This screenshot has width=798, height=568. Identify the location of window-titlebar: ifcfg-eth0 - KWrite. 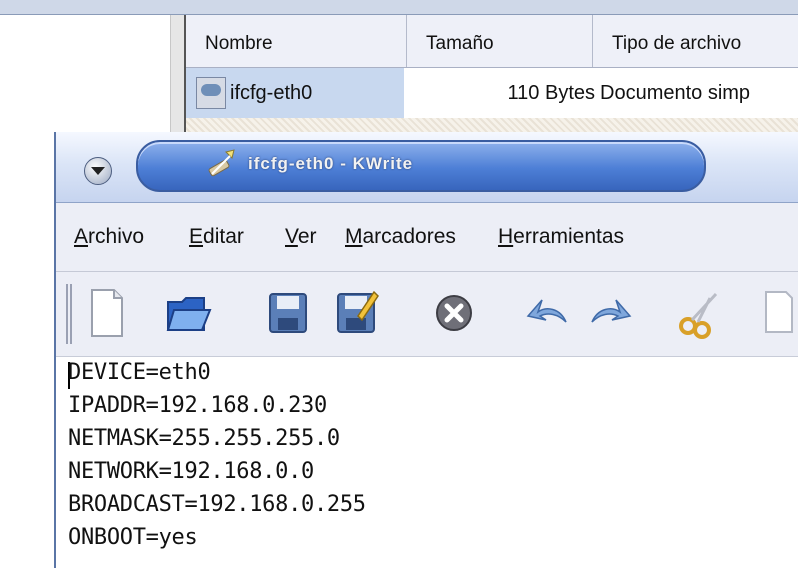
(427, 167).